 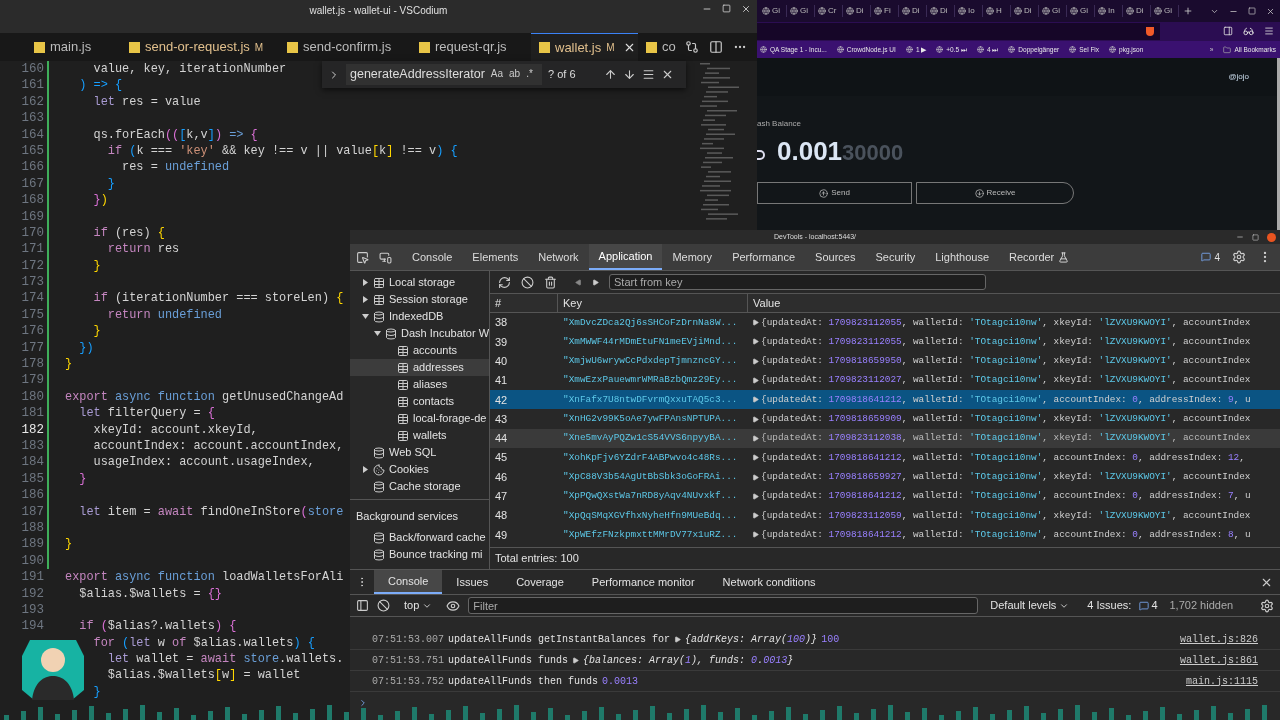 I want to click on drawer-tab: Network conditions, so click(x=769, y=582).